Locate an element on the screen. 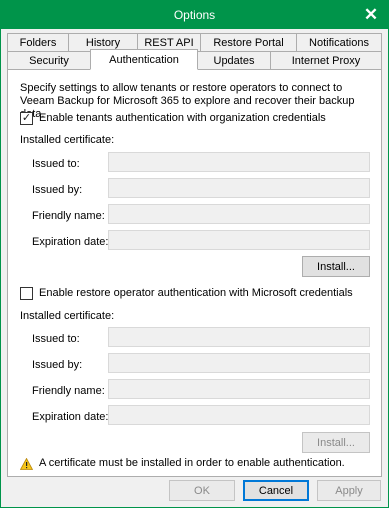 The image size is (389, 508). warning-icon is located at coordinates (26, 464).